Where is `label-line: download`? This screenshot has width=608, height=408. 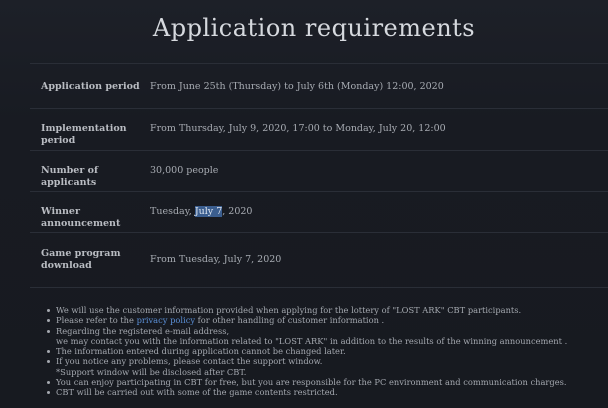
label-line: download is located at coordinates (66, 265).